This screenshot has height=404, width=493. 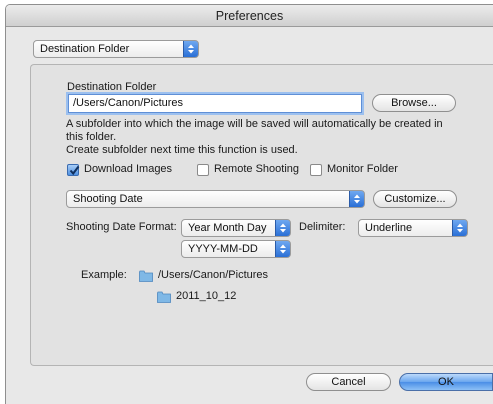 What do you see at coordinates (213, 275) in the screenshot?
I see `example-folder-path: /Users/Canon/Pictures` at bounding box center [213, 275].